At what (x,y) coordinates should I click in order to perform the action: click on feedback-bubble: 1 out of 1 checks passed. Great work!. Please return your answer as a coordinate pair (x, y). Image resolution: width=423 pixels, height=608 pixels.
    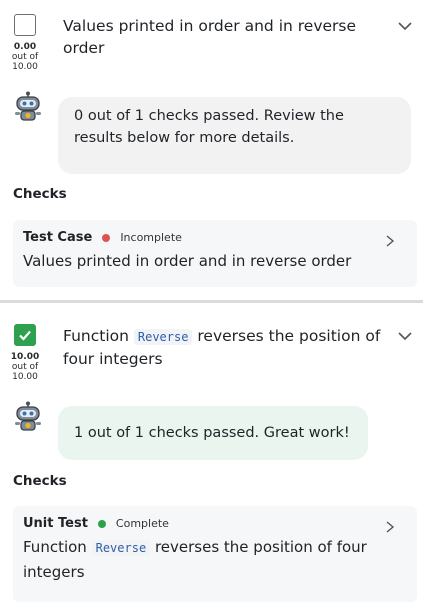
    Looking at the image, I should click on (213, 433).